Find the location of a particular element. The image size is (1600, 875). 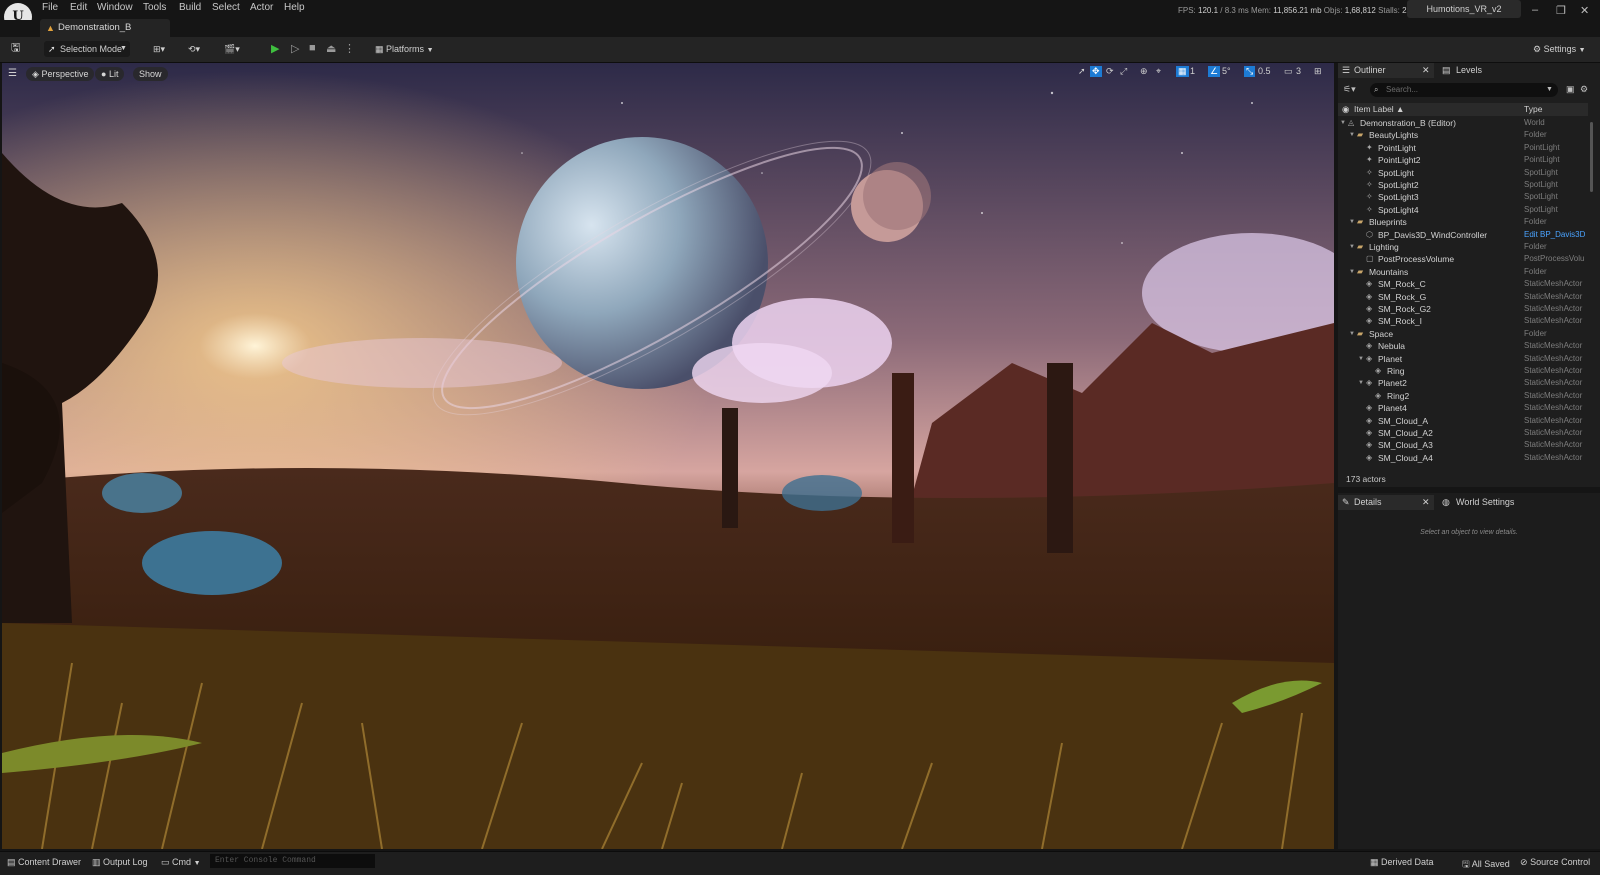

outliner-row: ▼ ◈ Planet2 StaticMeshActor is located at coordinates (1463, 384).